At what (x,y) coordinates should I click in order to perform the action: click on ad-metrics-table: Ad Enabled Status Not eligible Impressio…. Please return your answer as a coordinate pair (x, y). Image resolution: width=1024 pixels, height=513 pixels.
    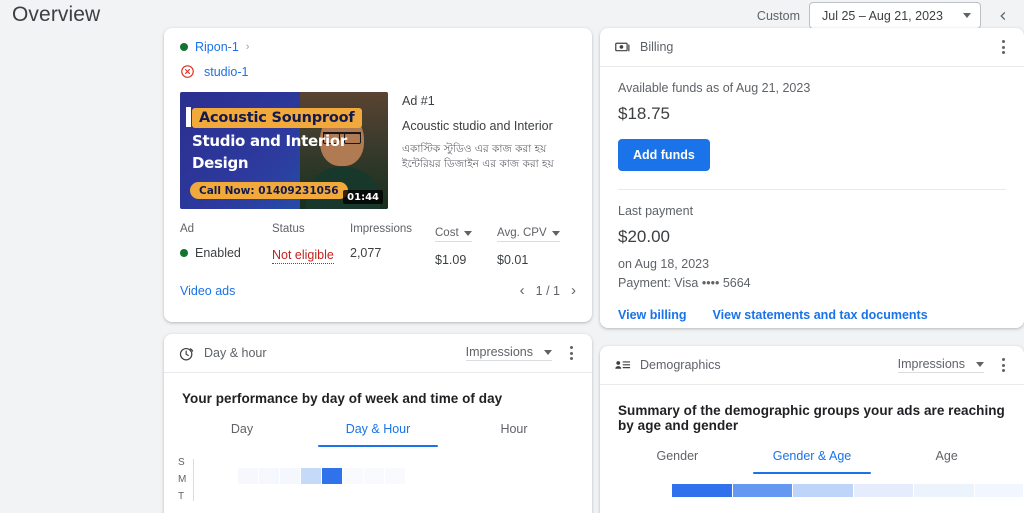
    Looking at the image, I should click on (378, 238).